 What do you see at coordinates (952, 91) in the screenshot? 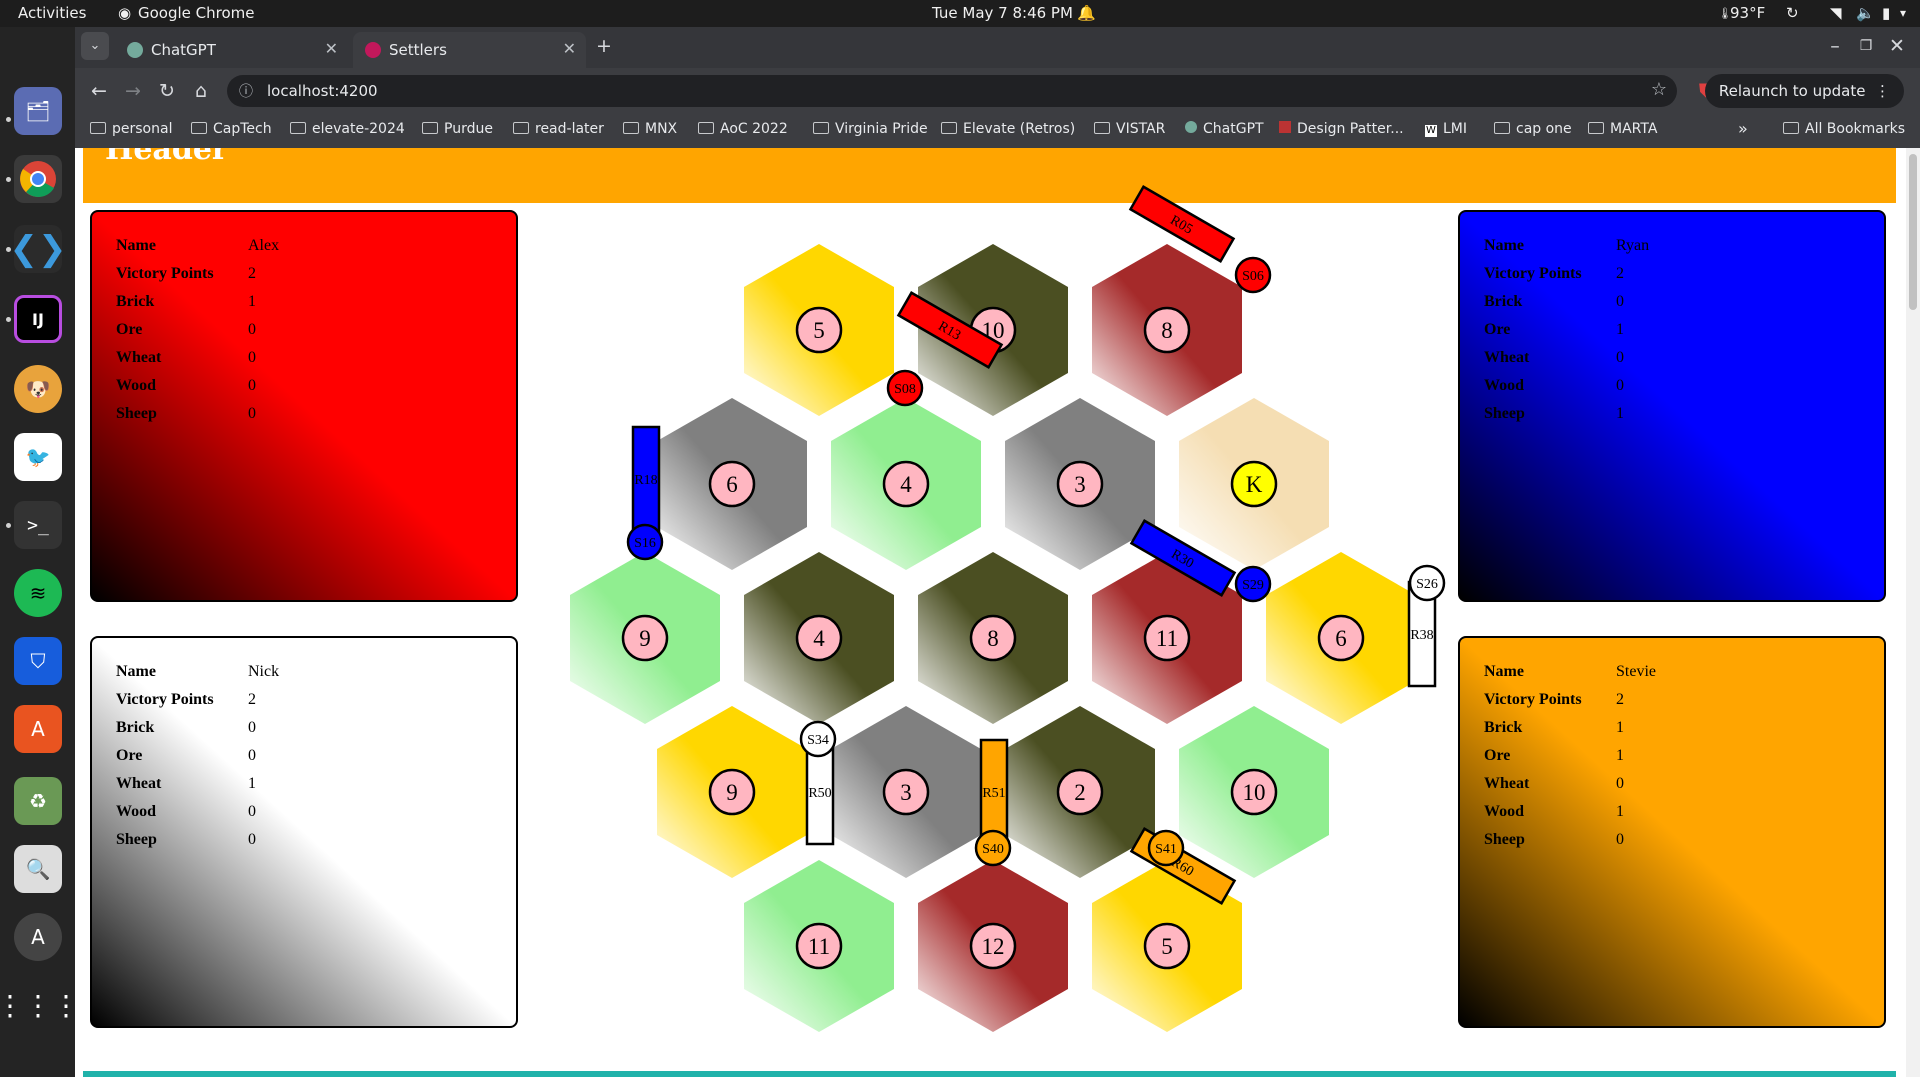
I see `address-bar: ⓘ localhost:4200 ☆` at bounding box center [952, 91].